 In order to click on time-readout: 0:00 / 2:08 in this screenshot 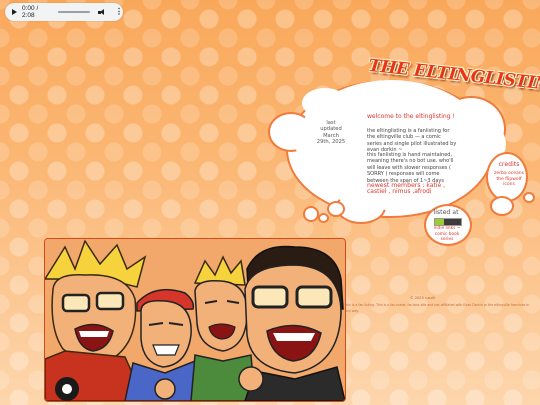, I will do `click(30, 12)`.